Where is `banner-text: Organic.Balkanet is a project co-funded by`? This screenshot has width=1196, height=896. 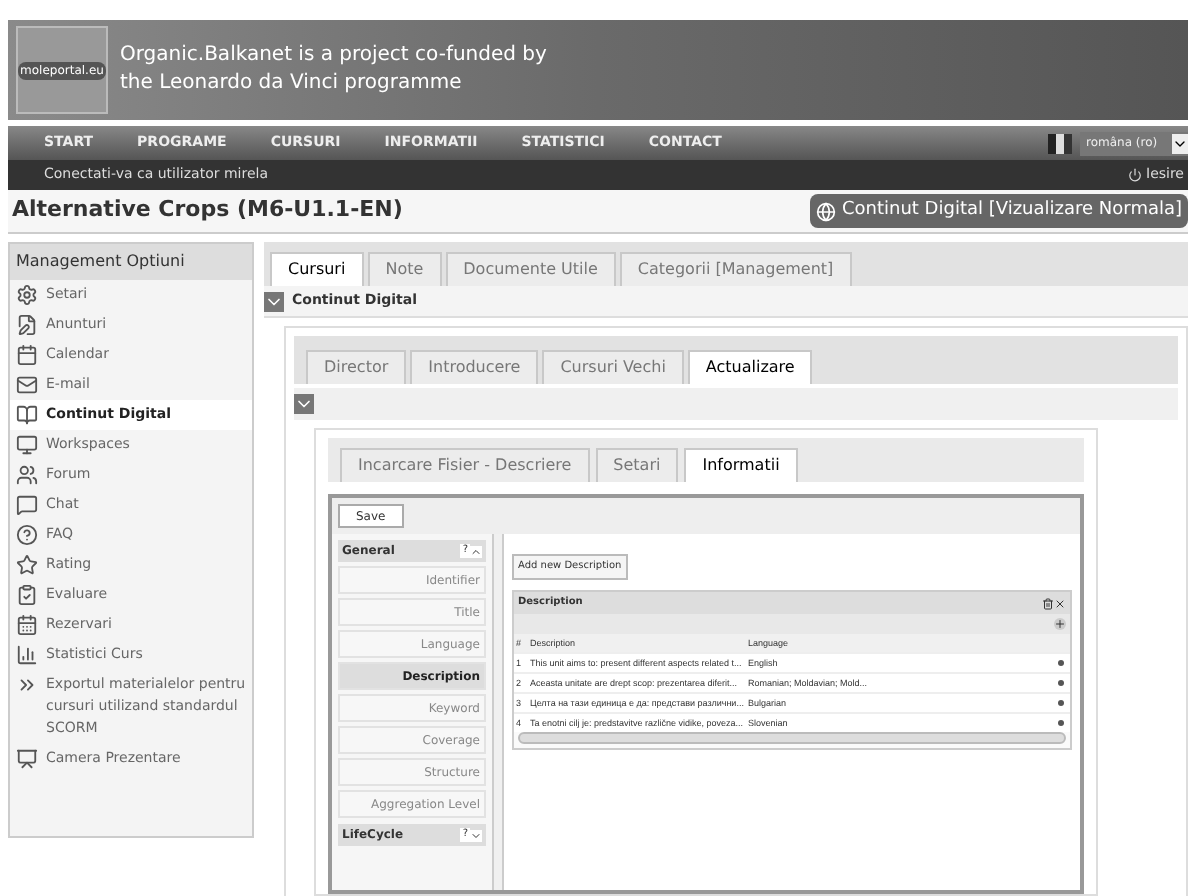 banner-text: Organic.Balkanet is a project co-funded by is located at coordinates (333, 56).